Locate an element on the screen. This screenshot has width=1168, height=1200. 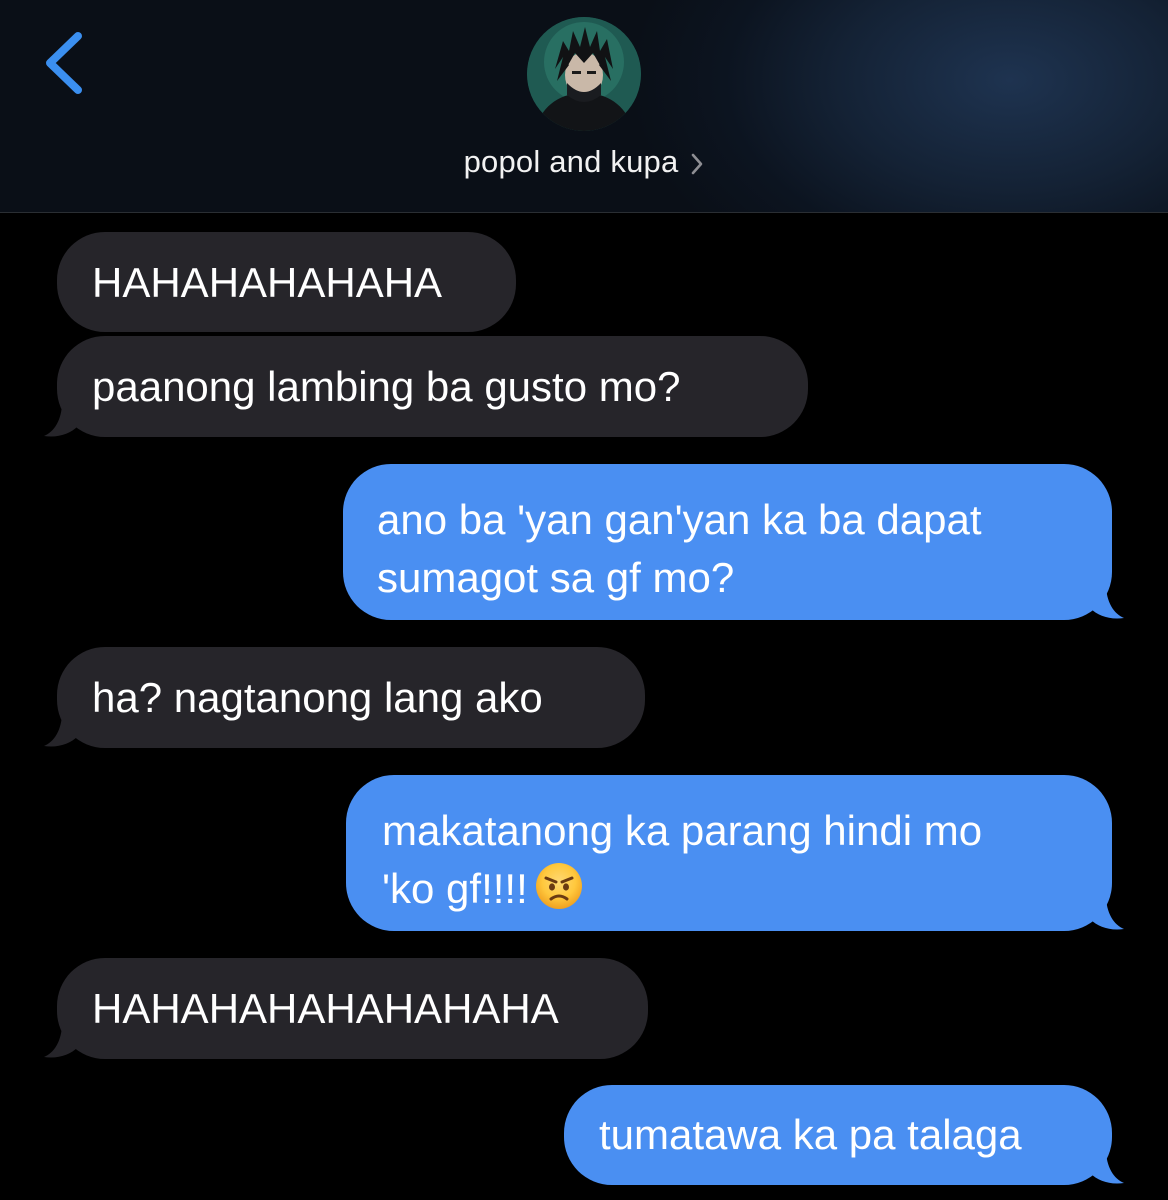
angry-face-icon is located at coordinates (558, 886).